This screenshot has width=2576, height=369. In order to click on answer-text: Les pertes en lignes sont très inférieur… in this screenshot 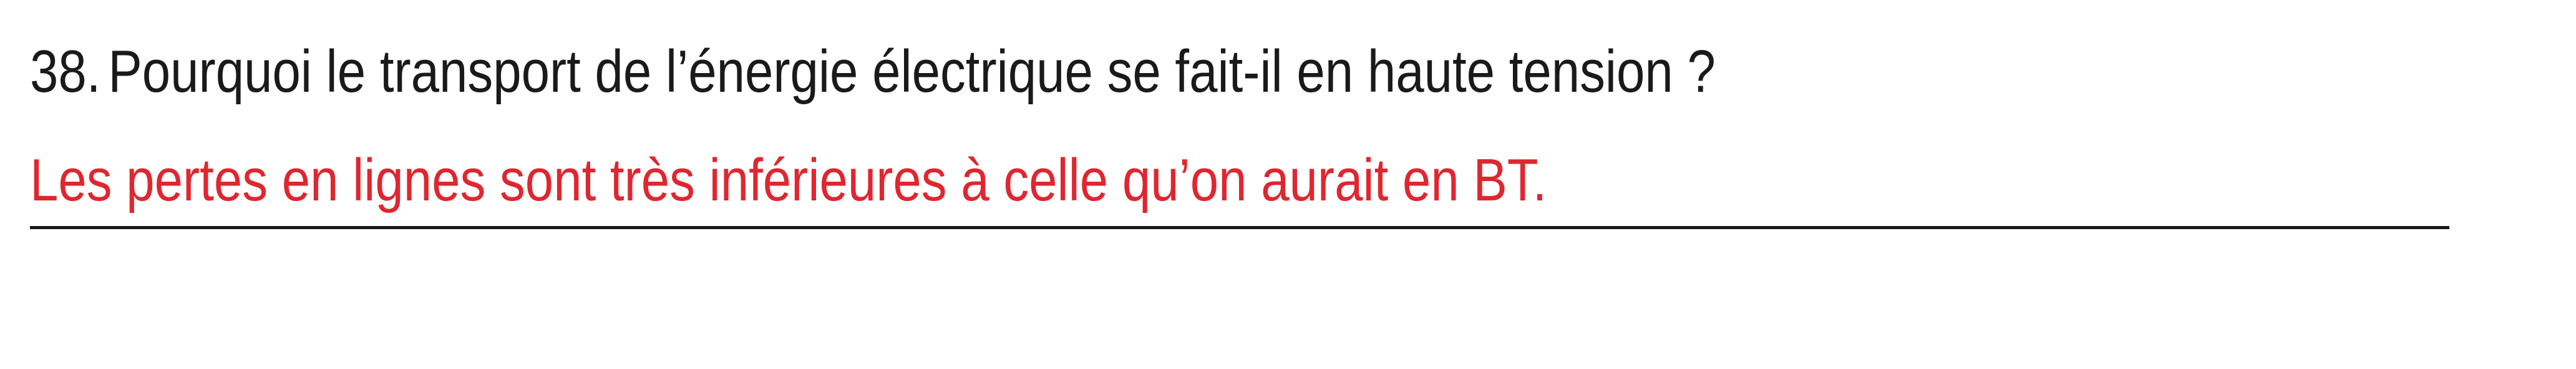, I will do `click(788, 180)`.